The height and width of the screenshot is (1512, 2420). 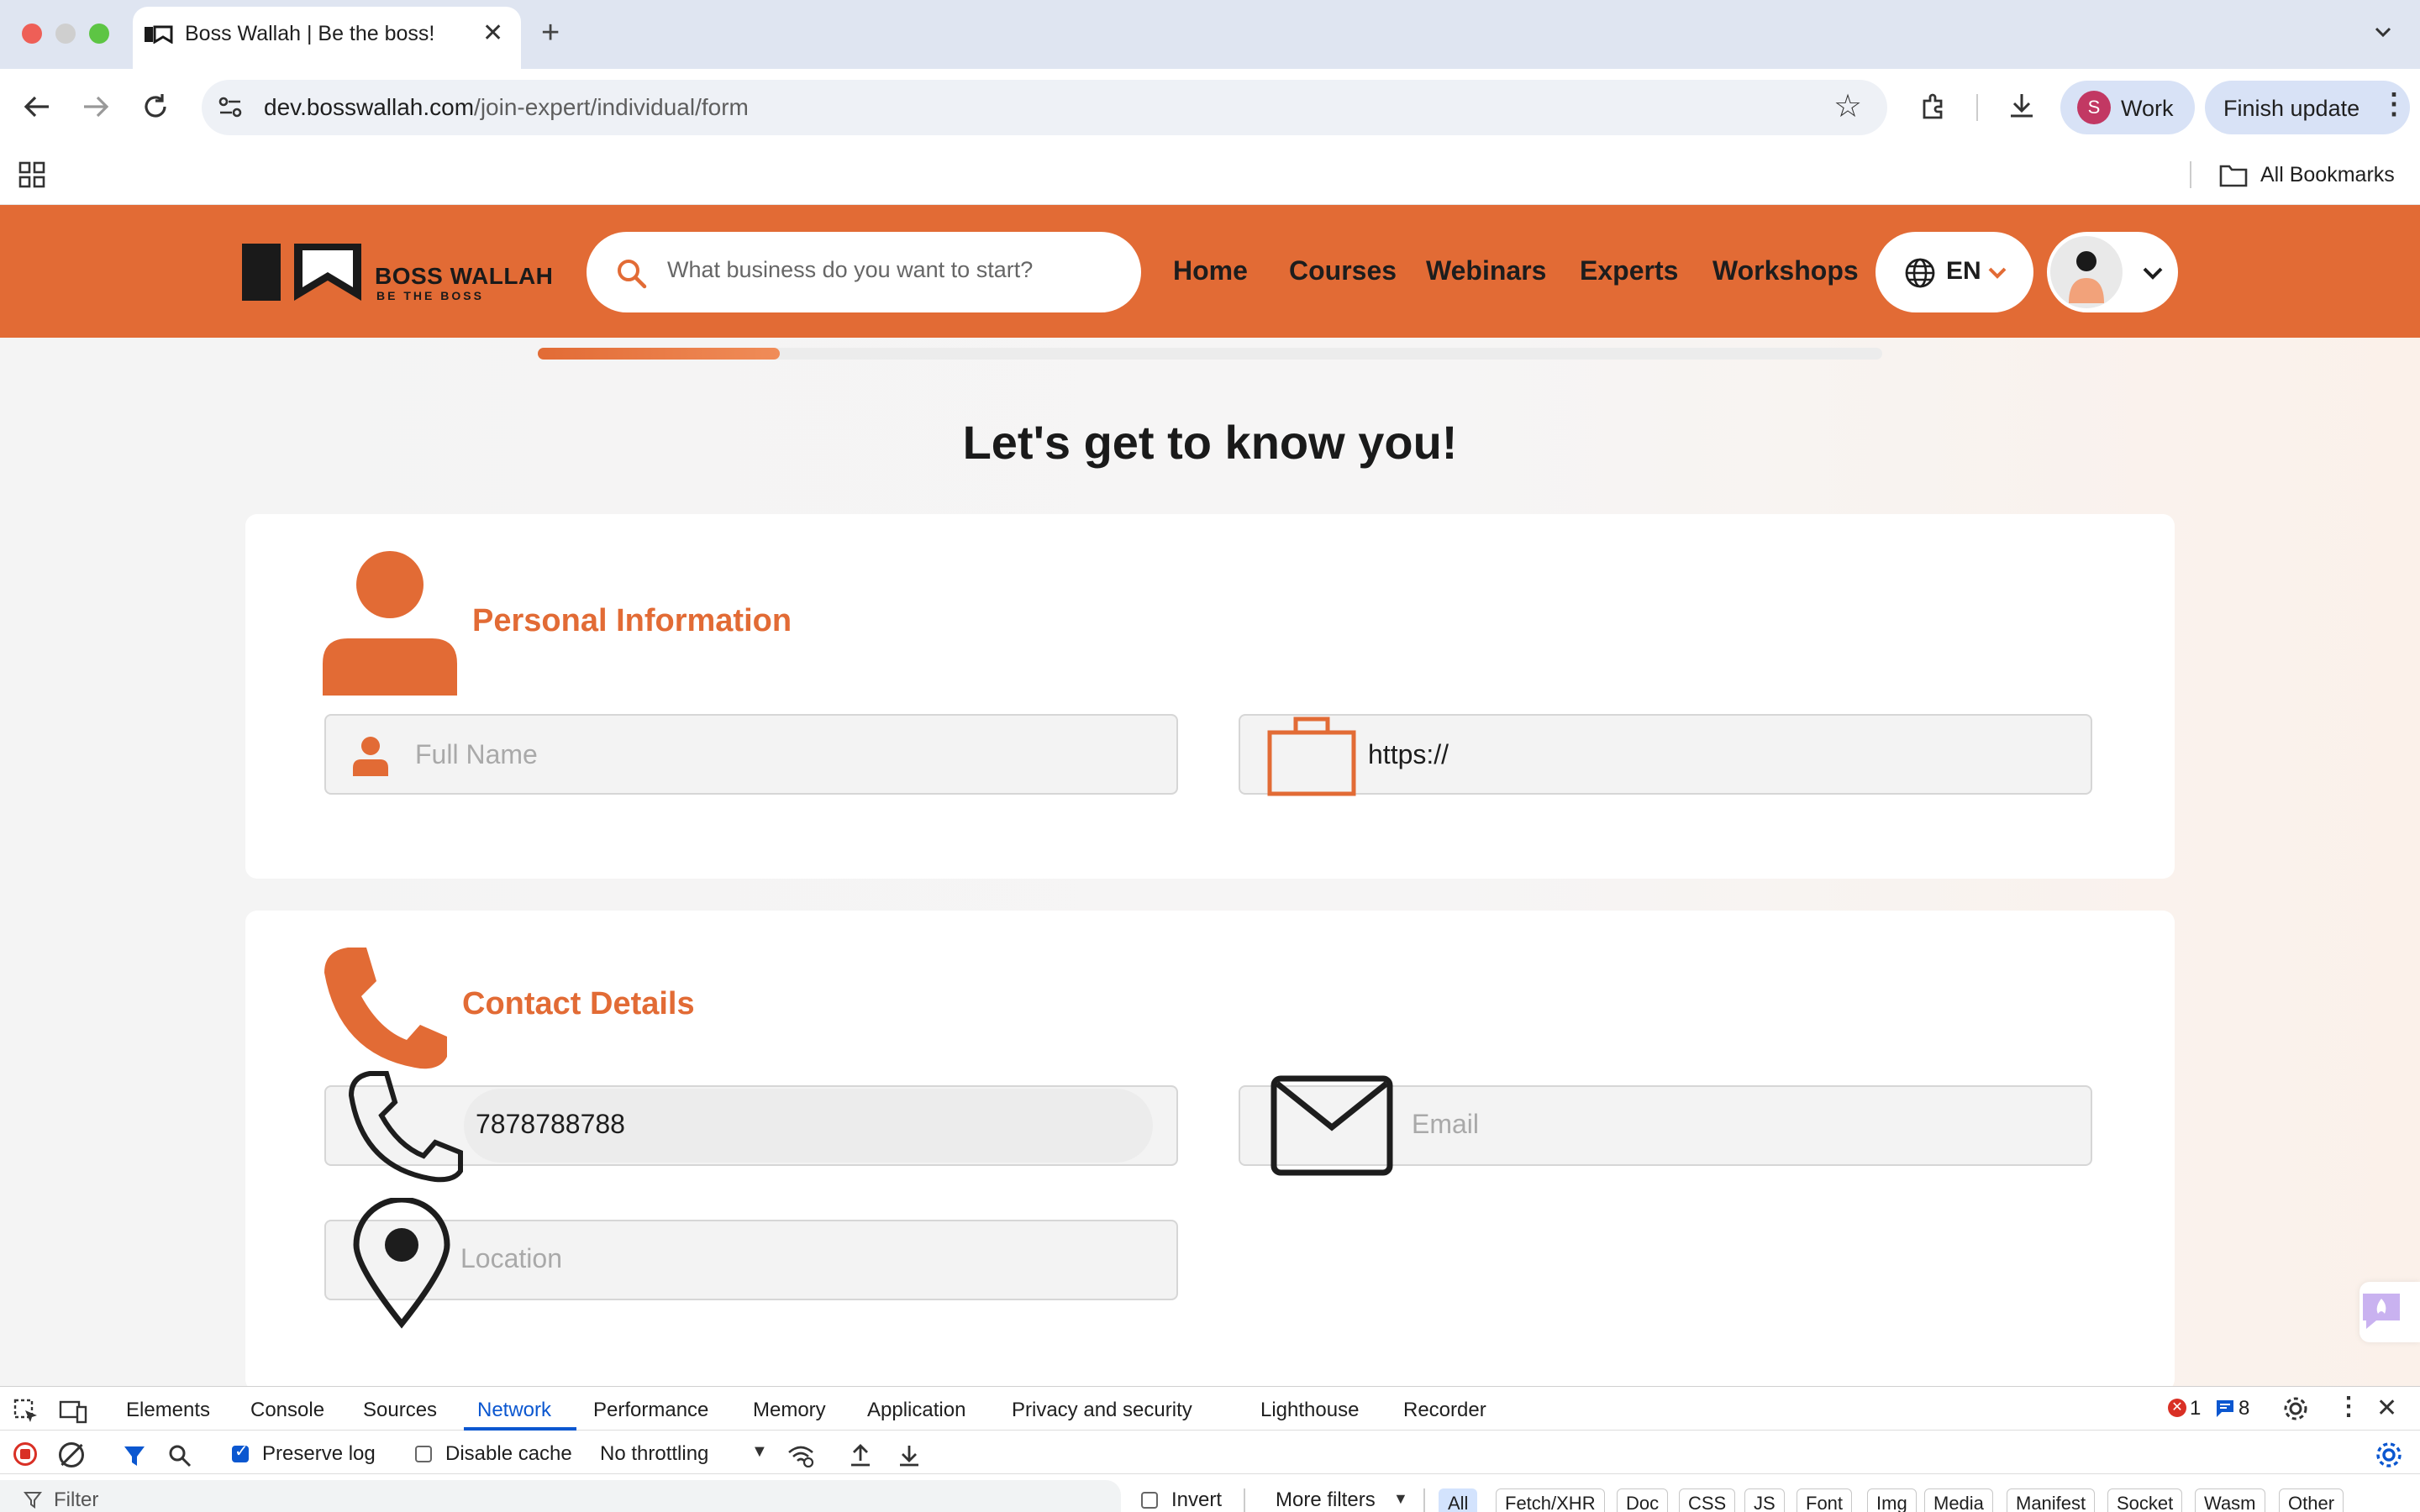 What do you see at coordinates (310, 33) in the screenshot?
I see `tab-title: Boss Wallah | Be the boss!` at bounding box center [310, 33].